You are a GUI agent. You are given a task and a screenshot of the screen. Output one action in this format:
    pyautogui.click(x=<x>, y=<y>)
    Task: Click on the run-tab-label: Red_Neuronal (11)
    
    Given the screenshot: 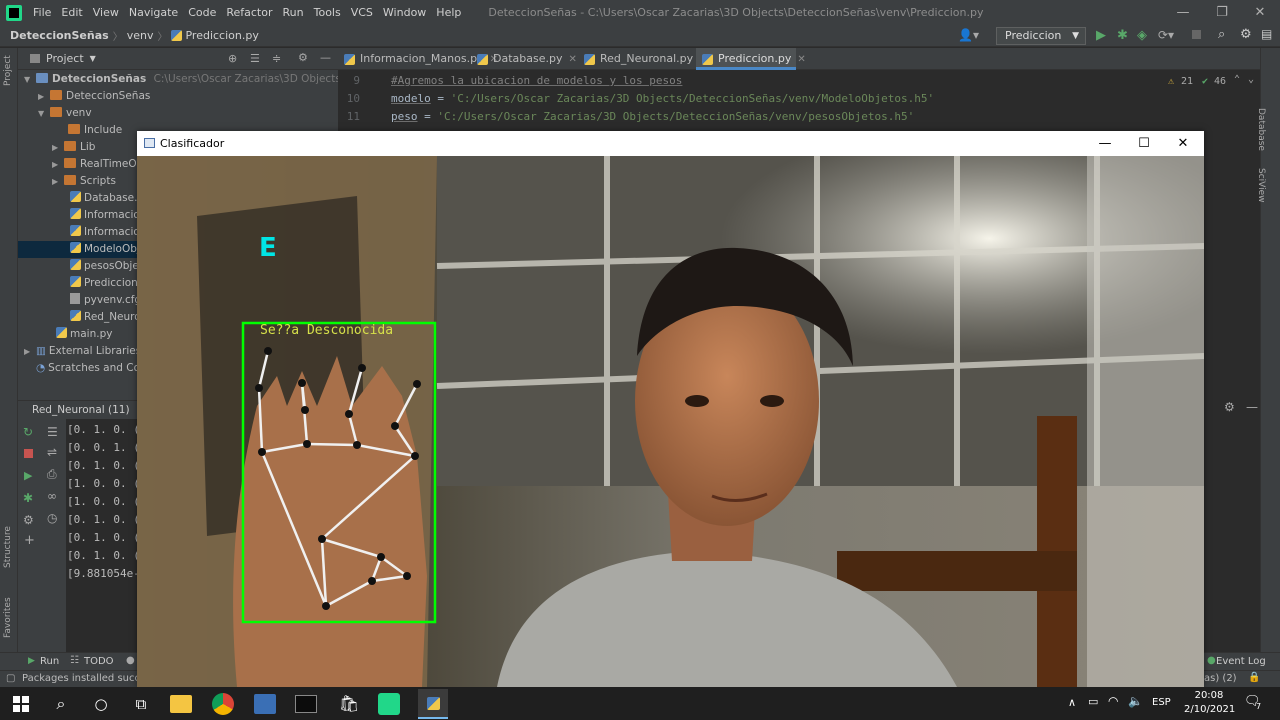 What is the action you would take?
    pyautogui.click(x=81, y=410)
    